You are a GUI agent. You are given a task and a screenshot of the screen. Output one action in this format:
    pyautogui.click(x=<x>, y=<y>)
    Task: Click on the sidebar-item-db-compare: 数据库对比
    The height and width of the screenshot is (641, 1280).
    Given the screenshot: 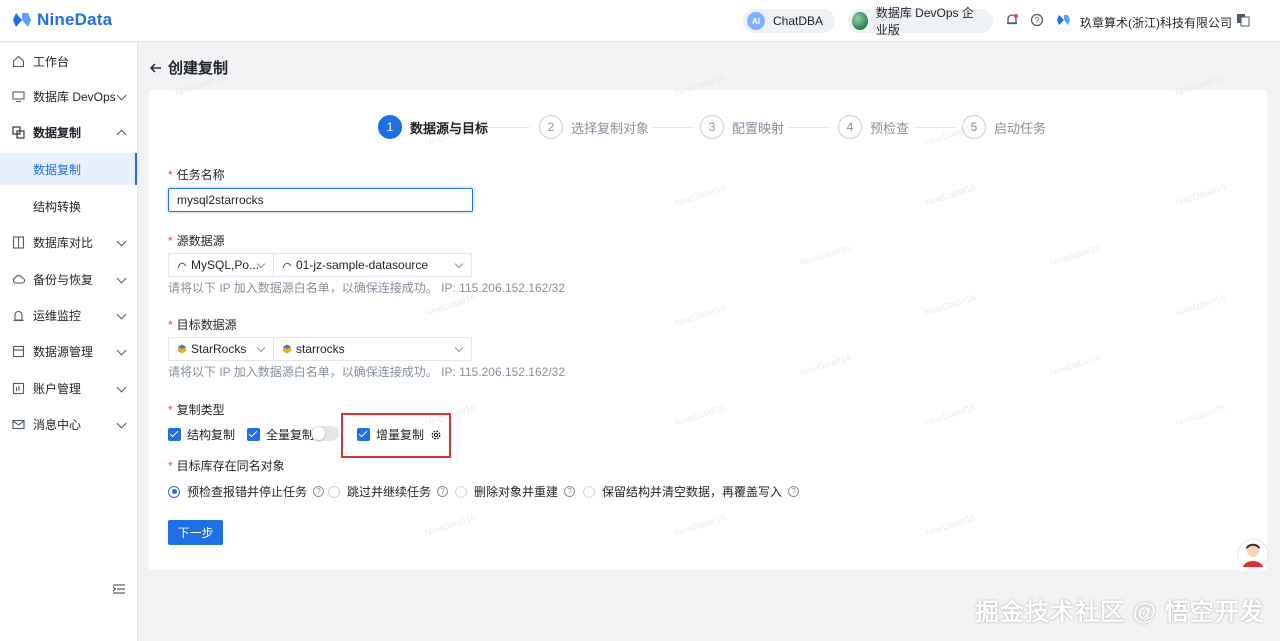 What is the action you would take?
    pyautogui.click(x=68, y=242)
    